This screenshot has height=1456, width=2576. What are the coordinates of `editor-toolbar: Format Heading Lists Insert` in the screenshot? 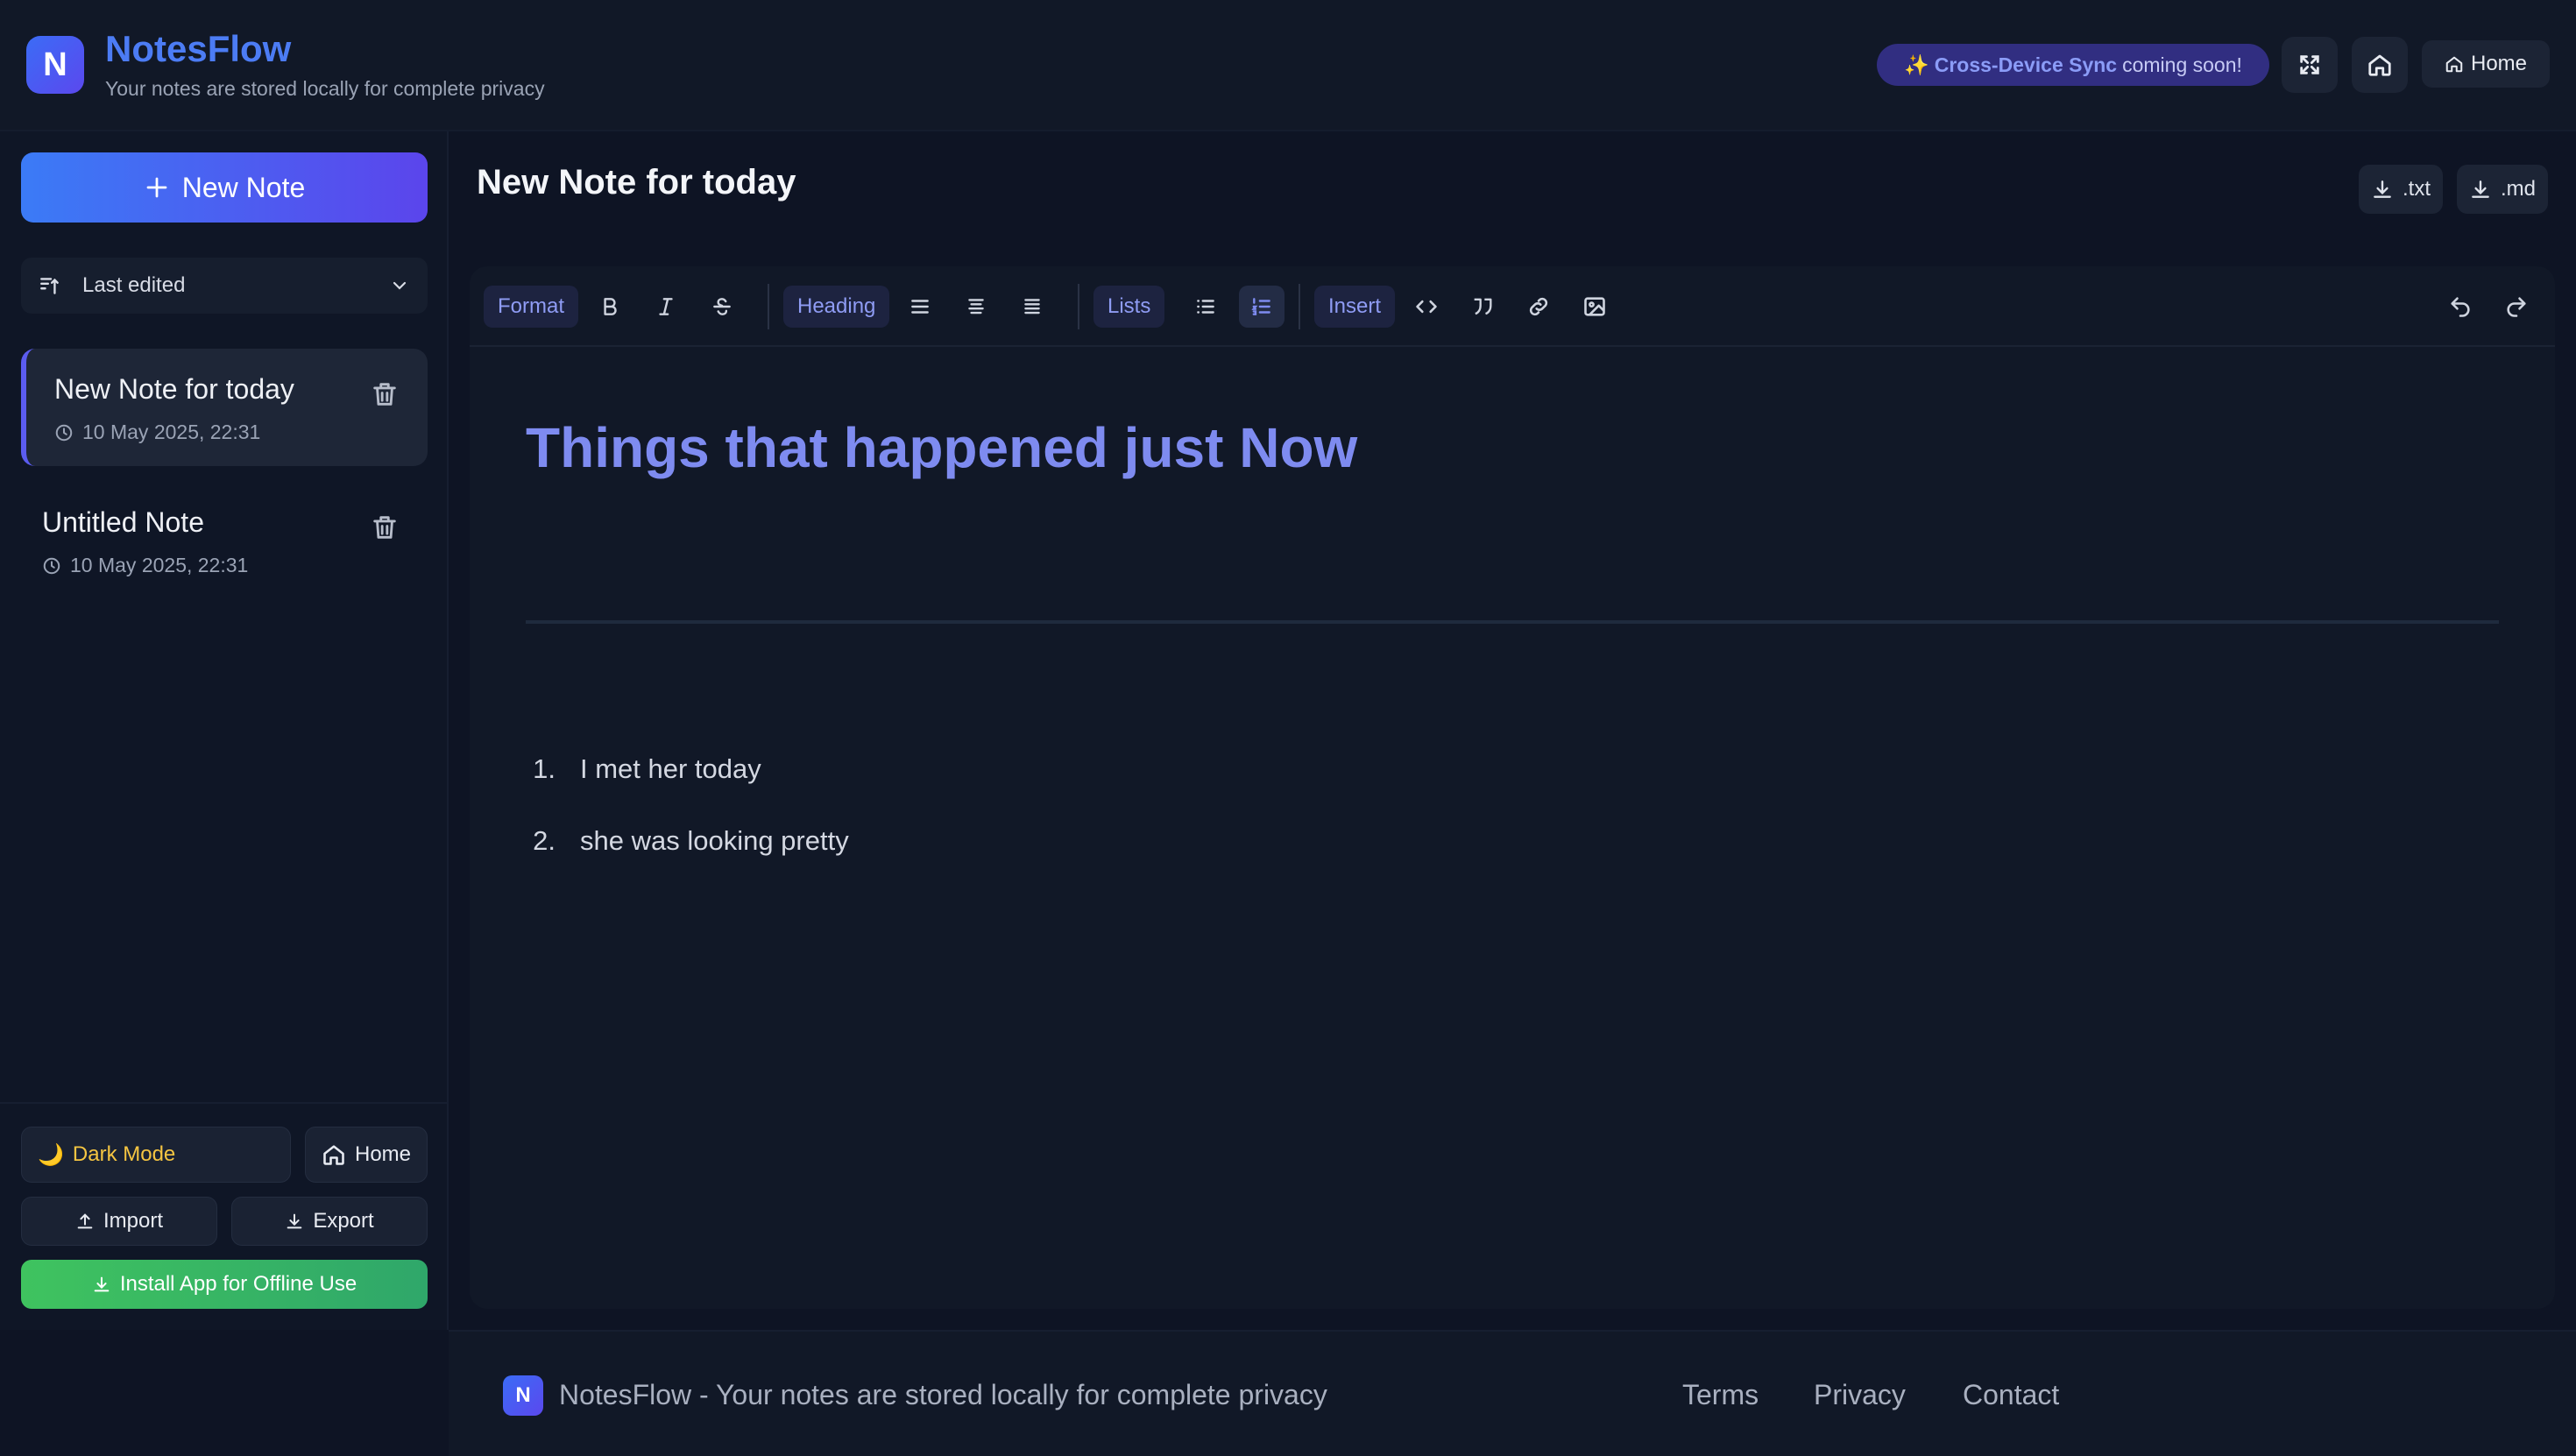 It's located at (1512, 306).